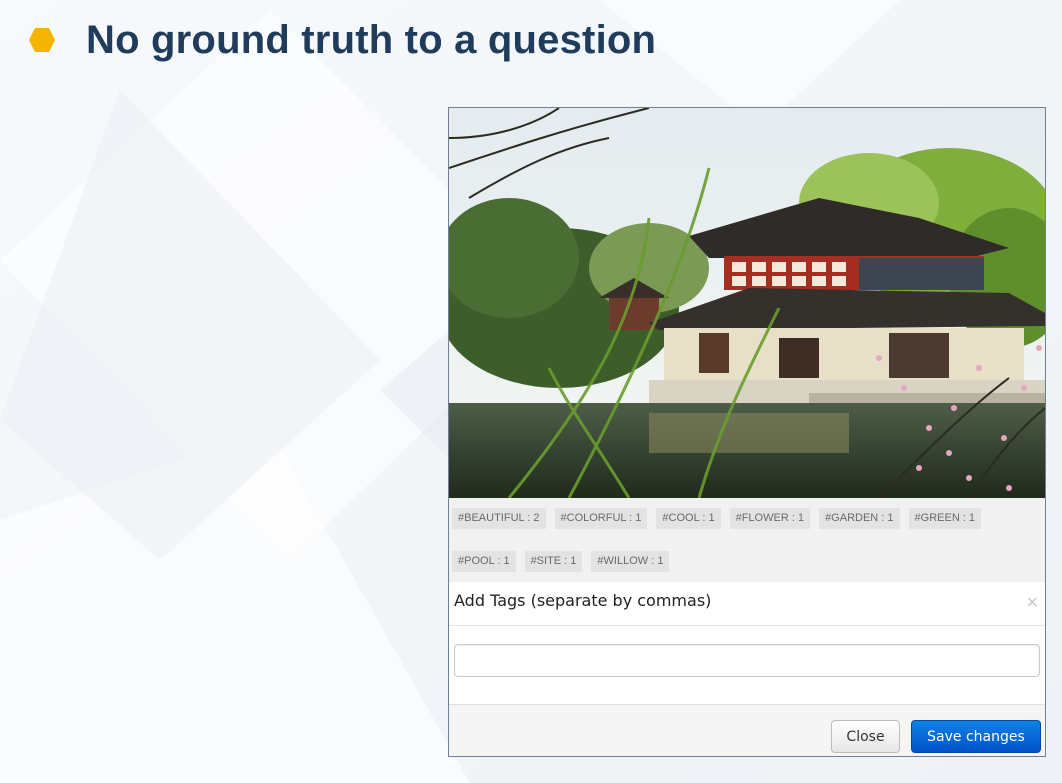 This screenshot has width=1062, height=783. Describe the element at coordinates (371, 39) in the screenshot. I see `page-title: No ground truth to a question` at that location.